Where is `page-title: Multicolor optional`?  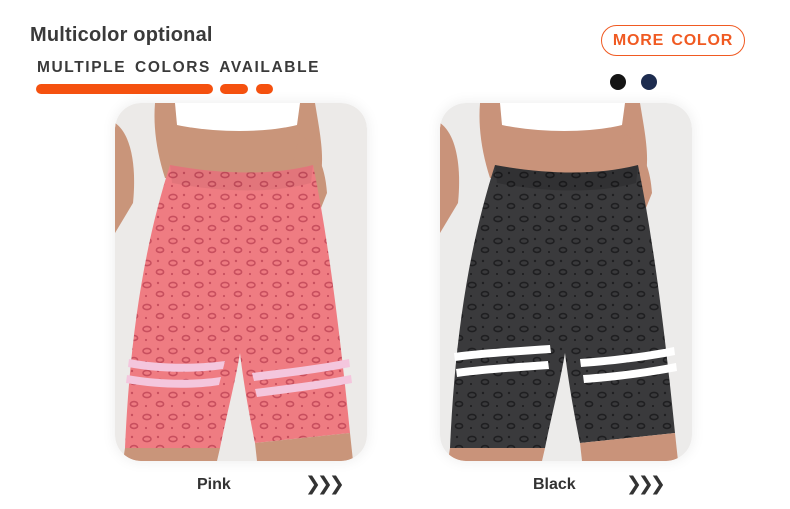 page-title: Multicolor optional is located at coordinates (121, 35).